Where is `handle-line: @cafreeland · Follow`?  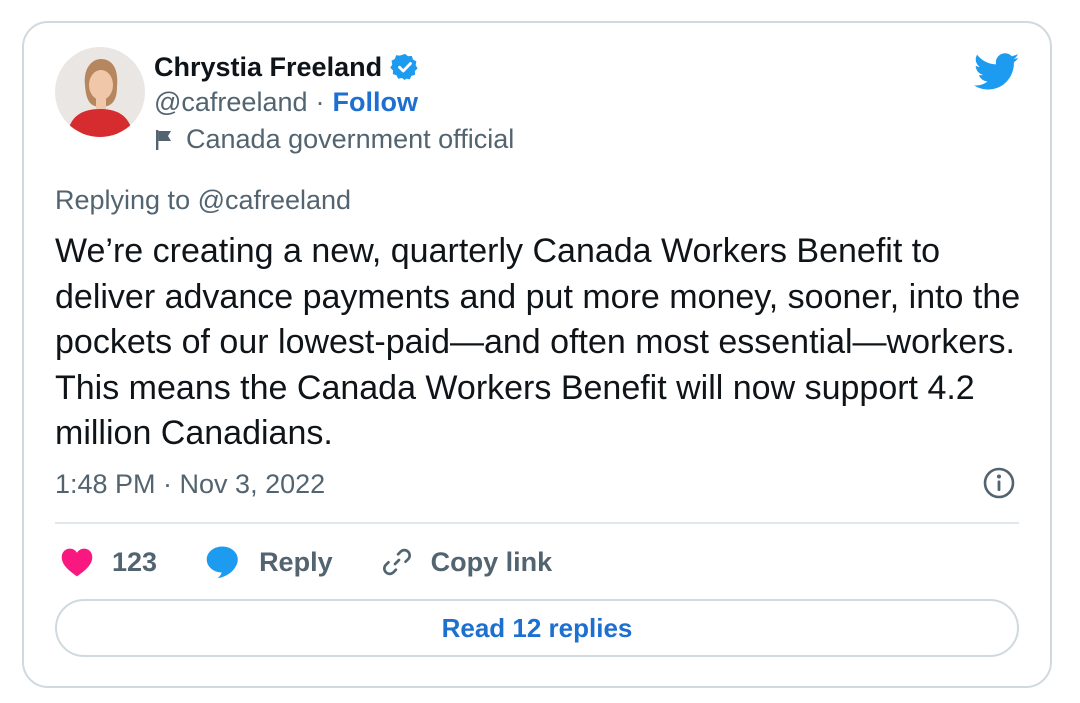 handle-line: @cafreeland · Follow is located at coordinates (286, 102).